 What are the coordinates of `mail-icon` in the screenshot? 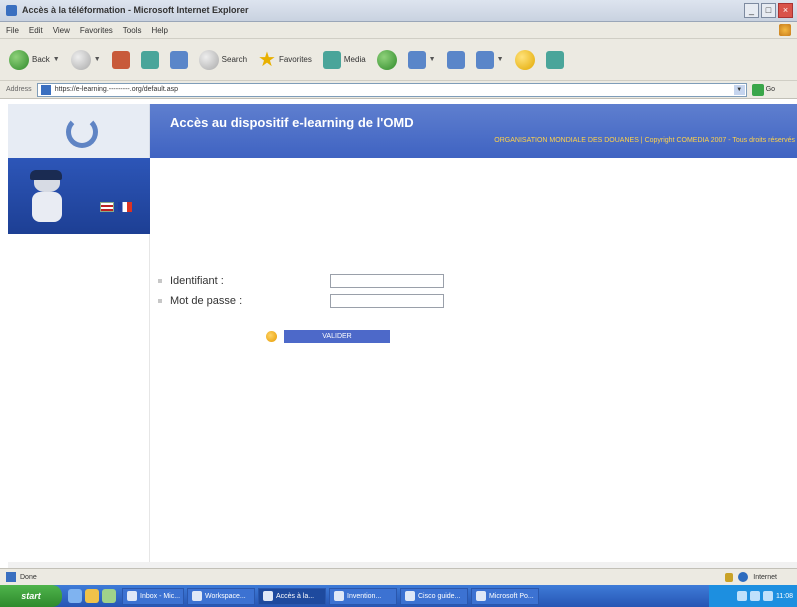 It's located at (416, 59).